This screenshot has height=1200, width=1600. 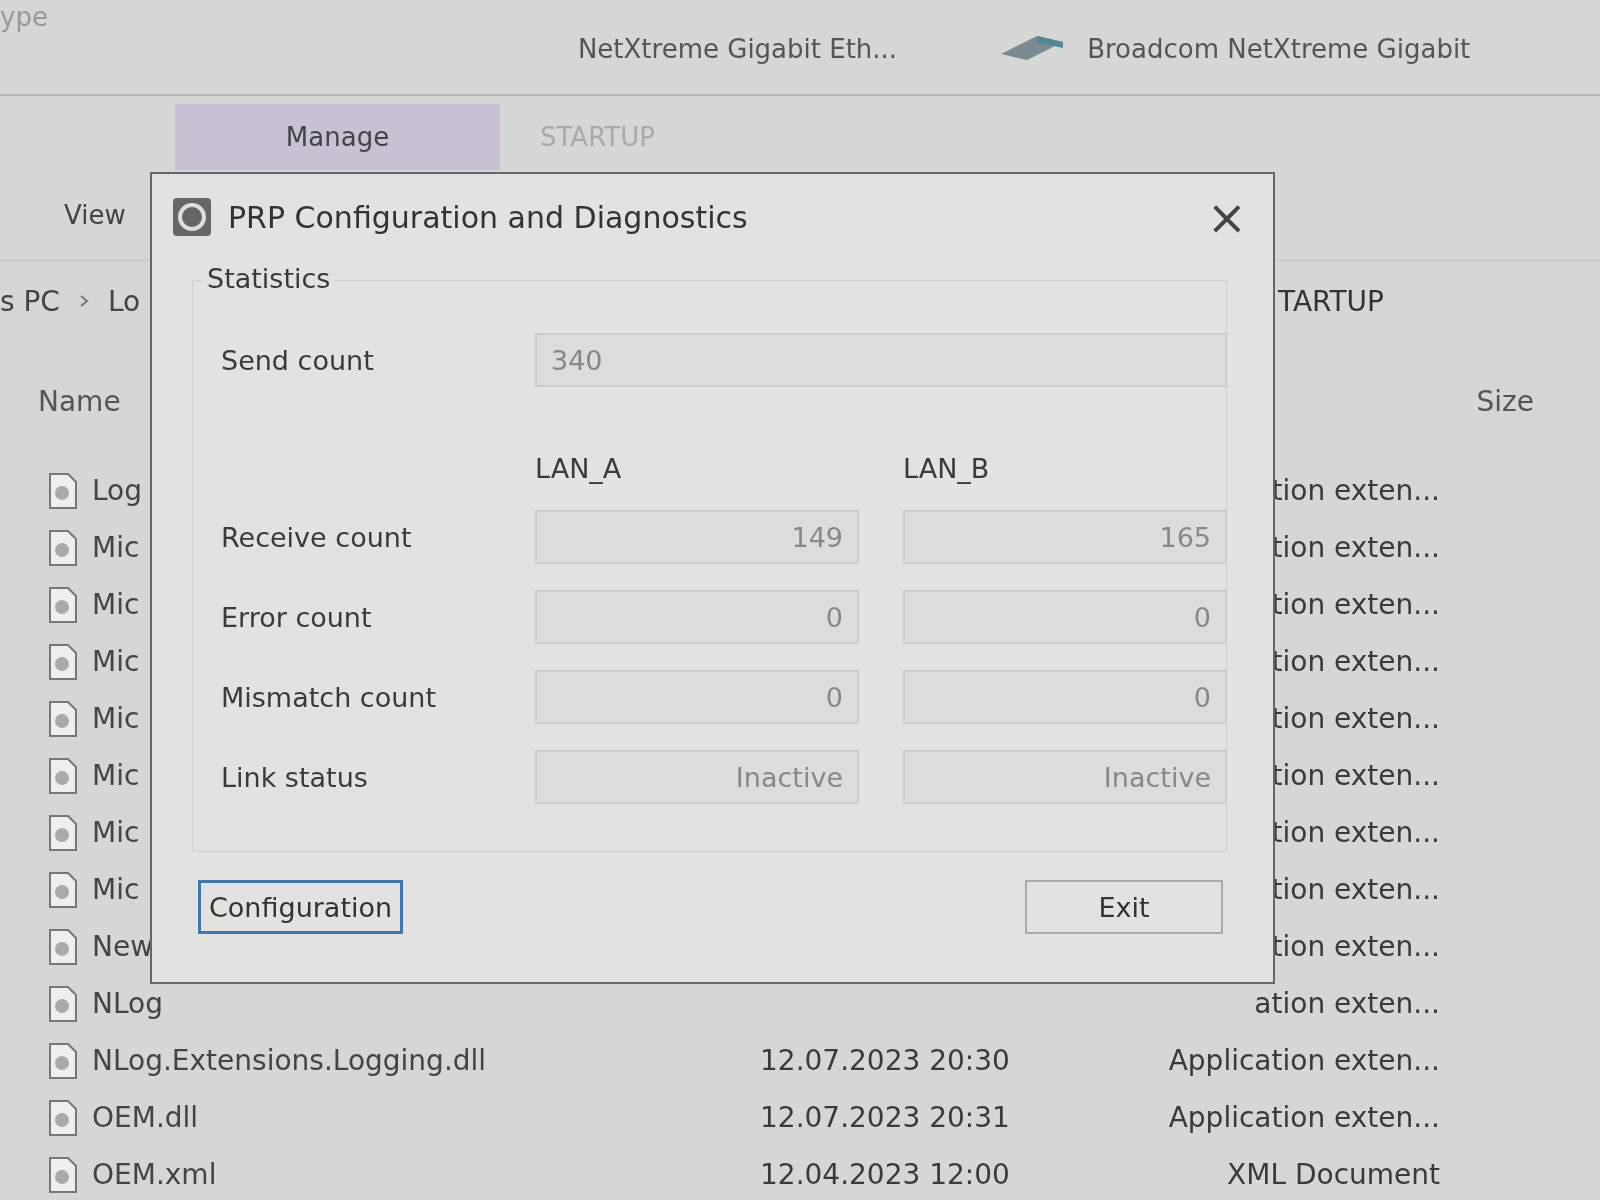 What do you see at coordinates (127, 1003) in the screenshot?
I see `file-name: NLog` at bounding box center [127, 1003].